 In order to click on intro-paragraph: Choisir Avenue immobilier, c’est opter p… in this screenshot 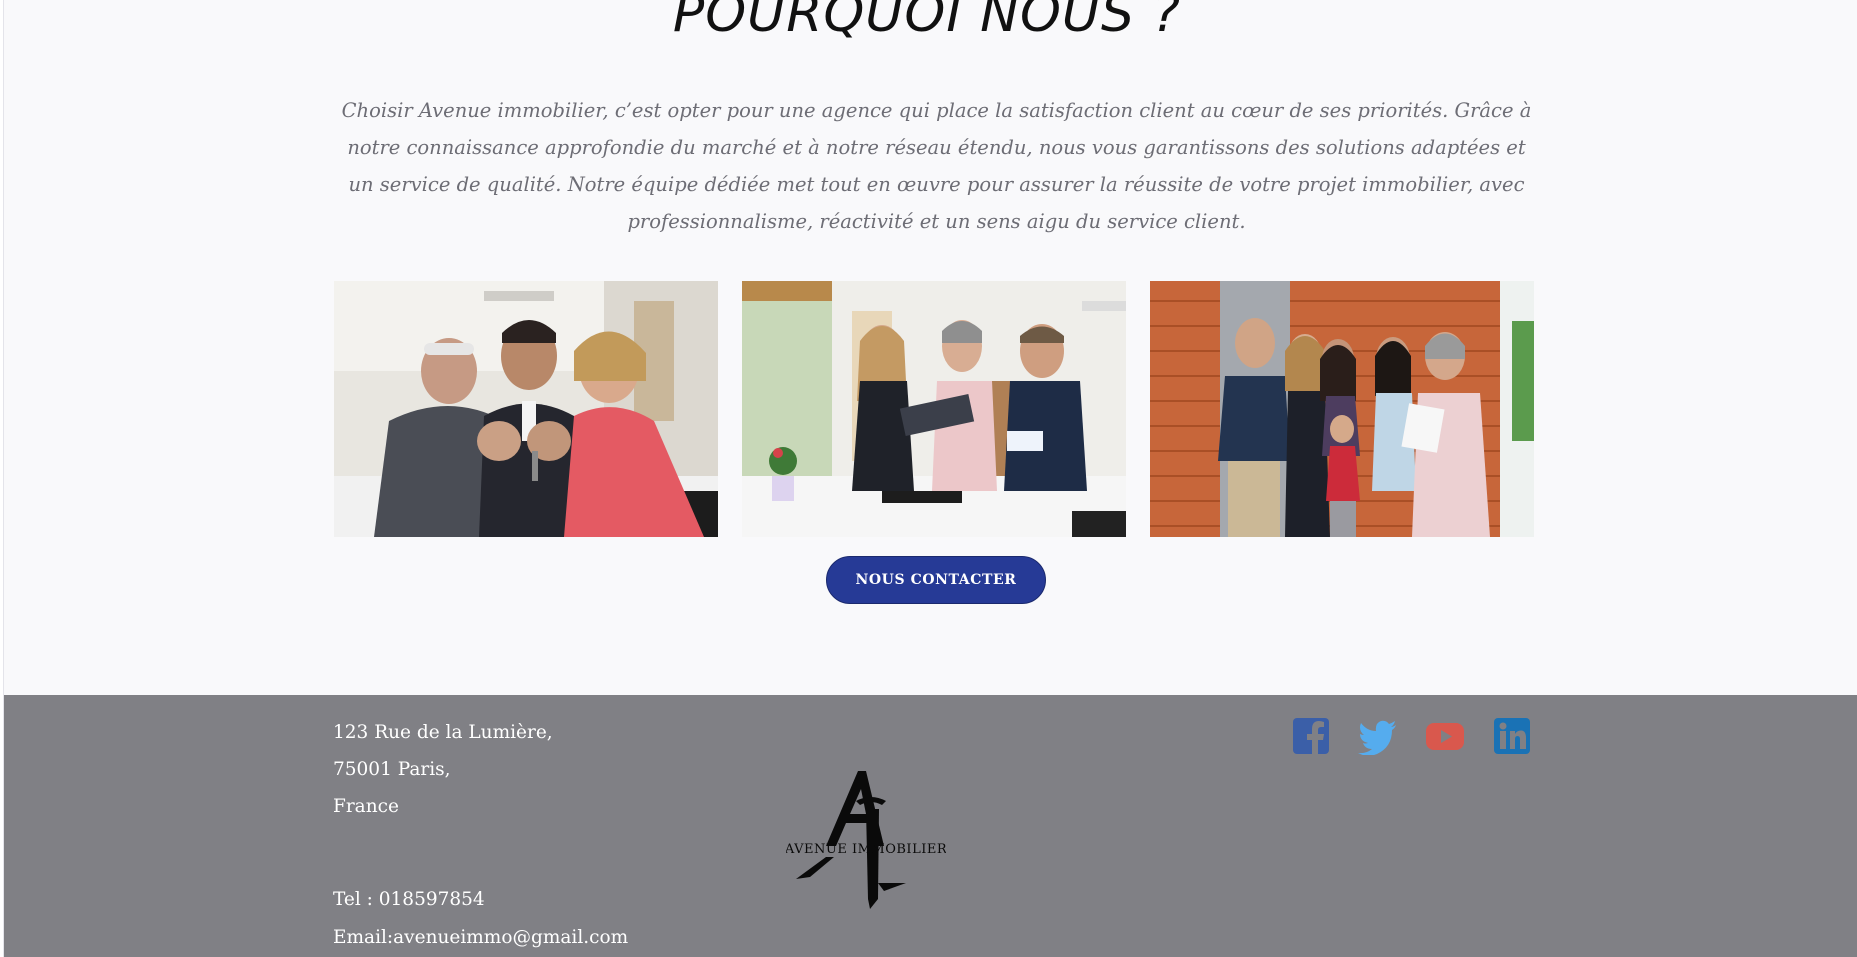, I will do `click(936, 166)`.